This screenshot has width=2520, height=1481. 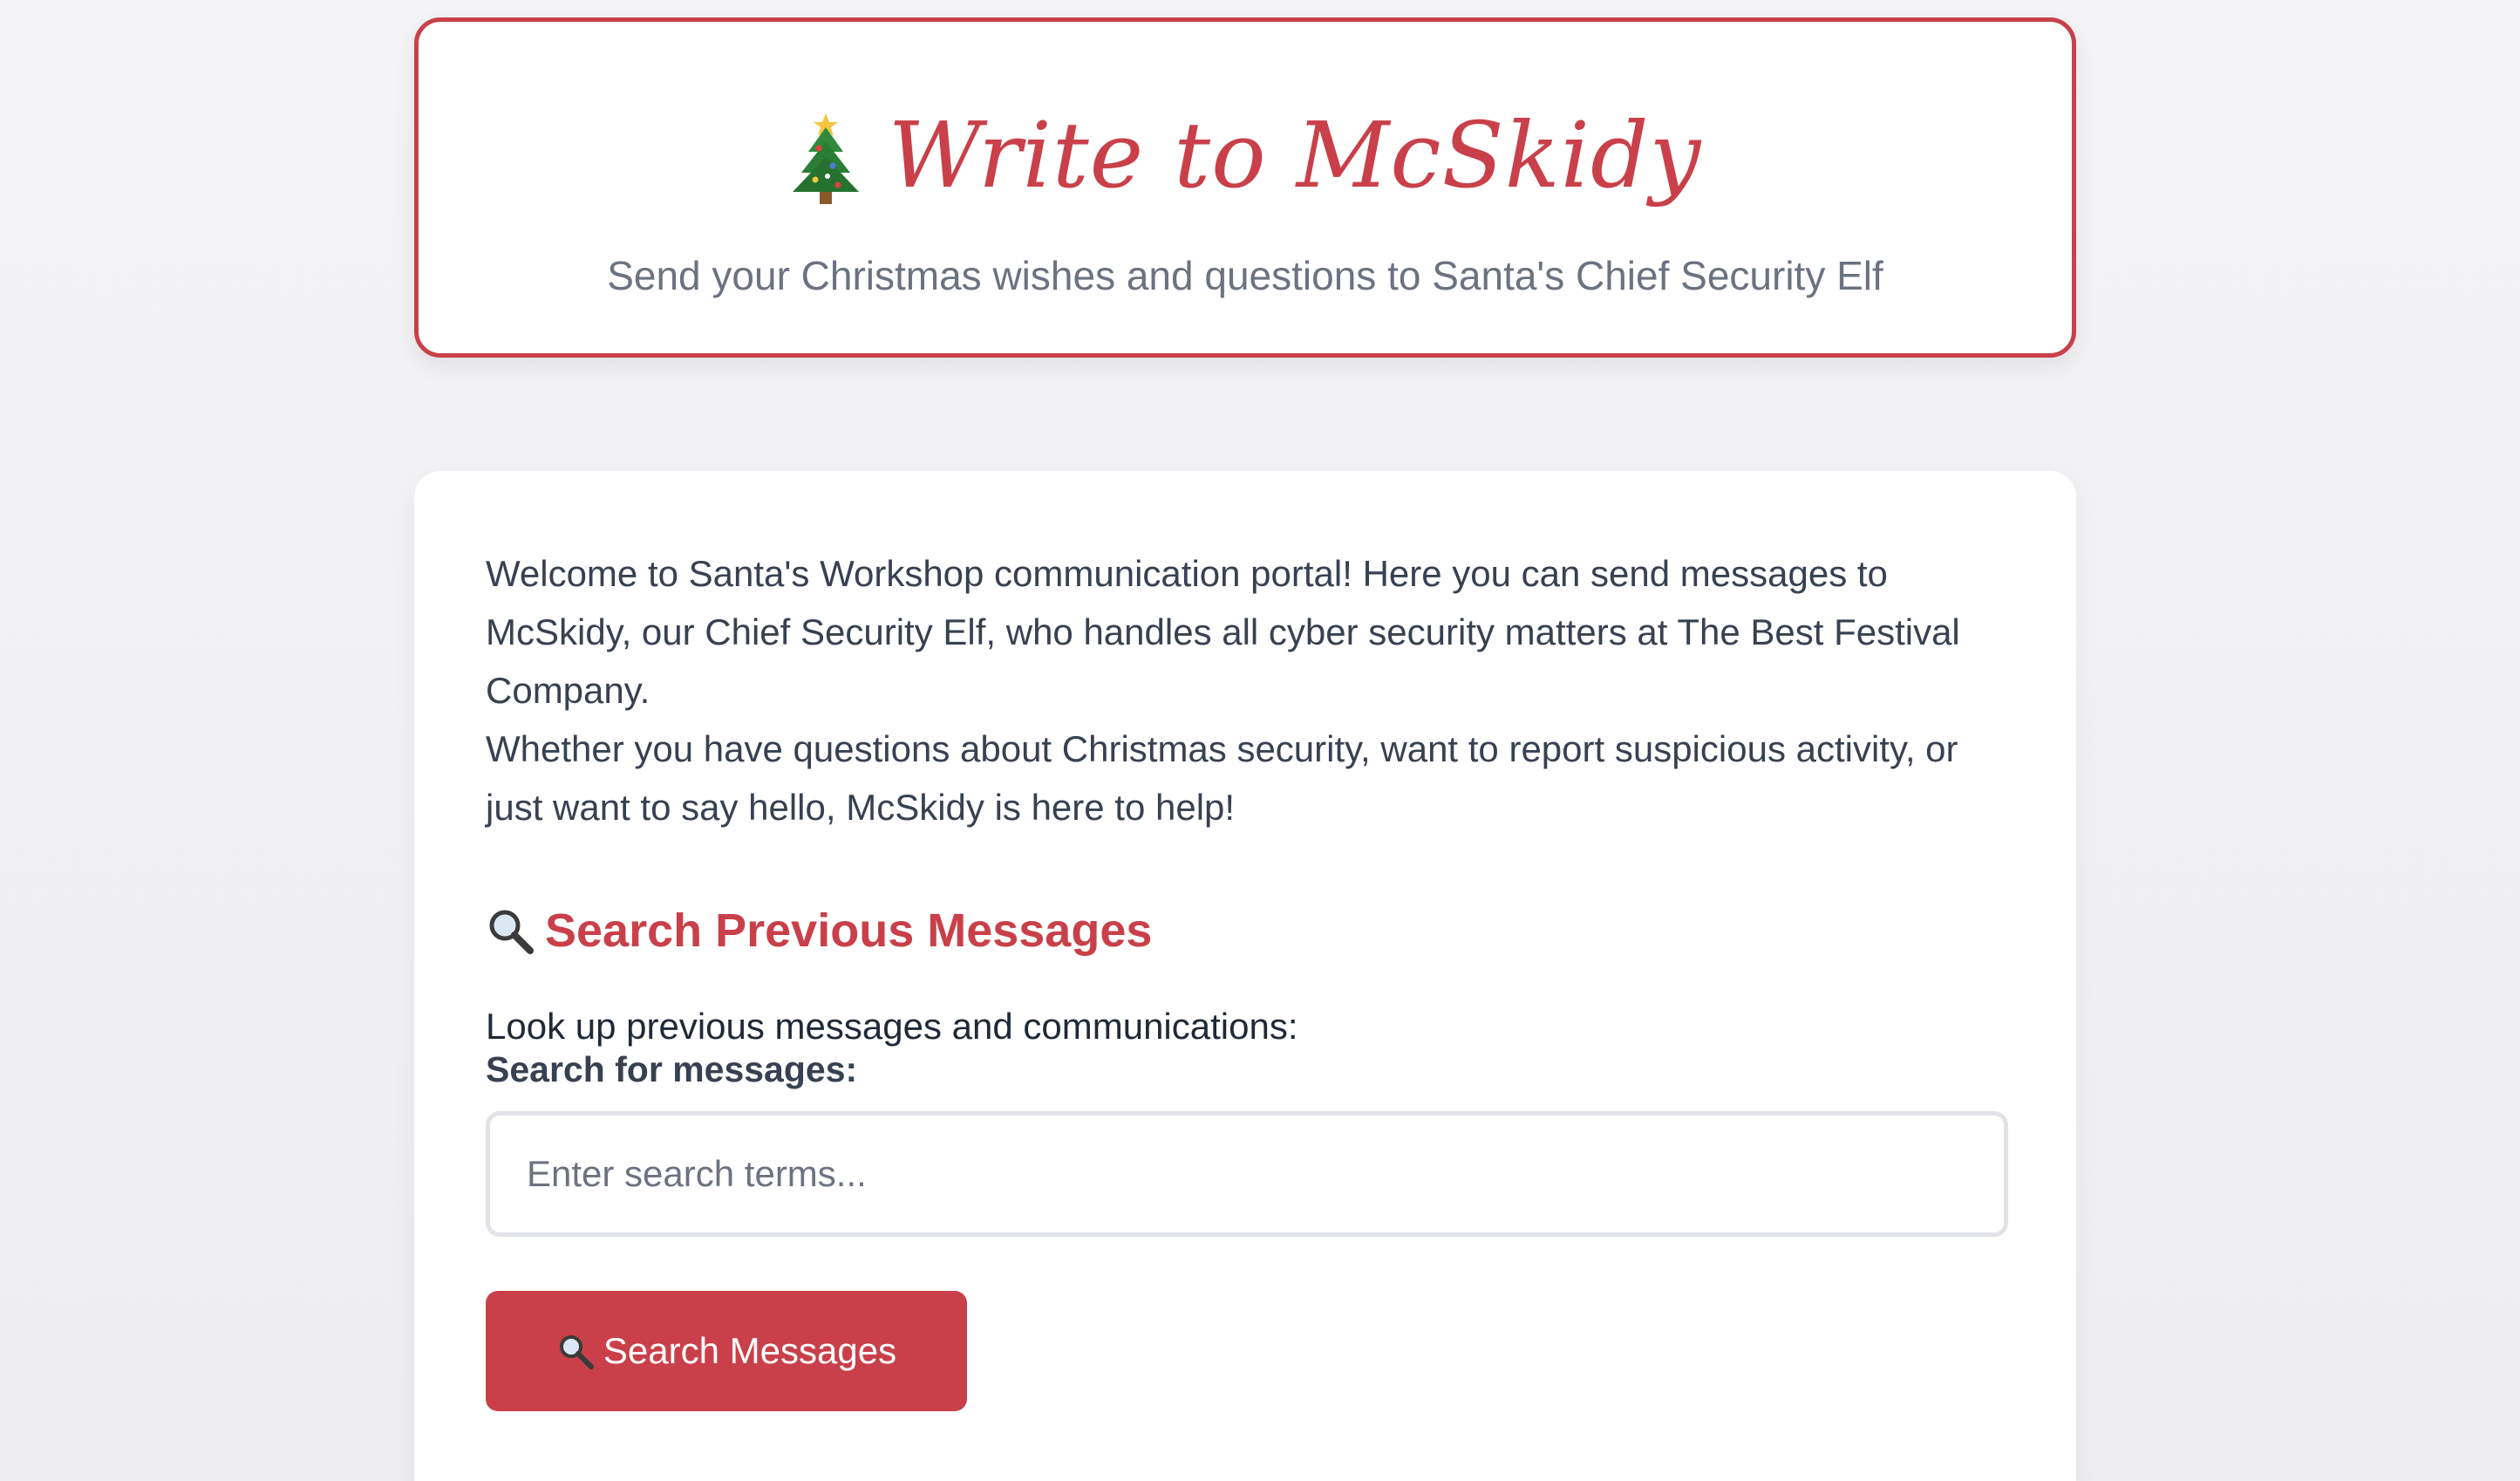 I want to click on search-section-title: Search Previous Messages, so click(x=849, y=930).